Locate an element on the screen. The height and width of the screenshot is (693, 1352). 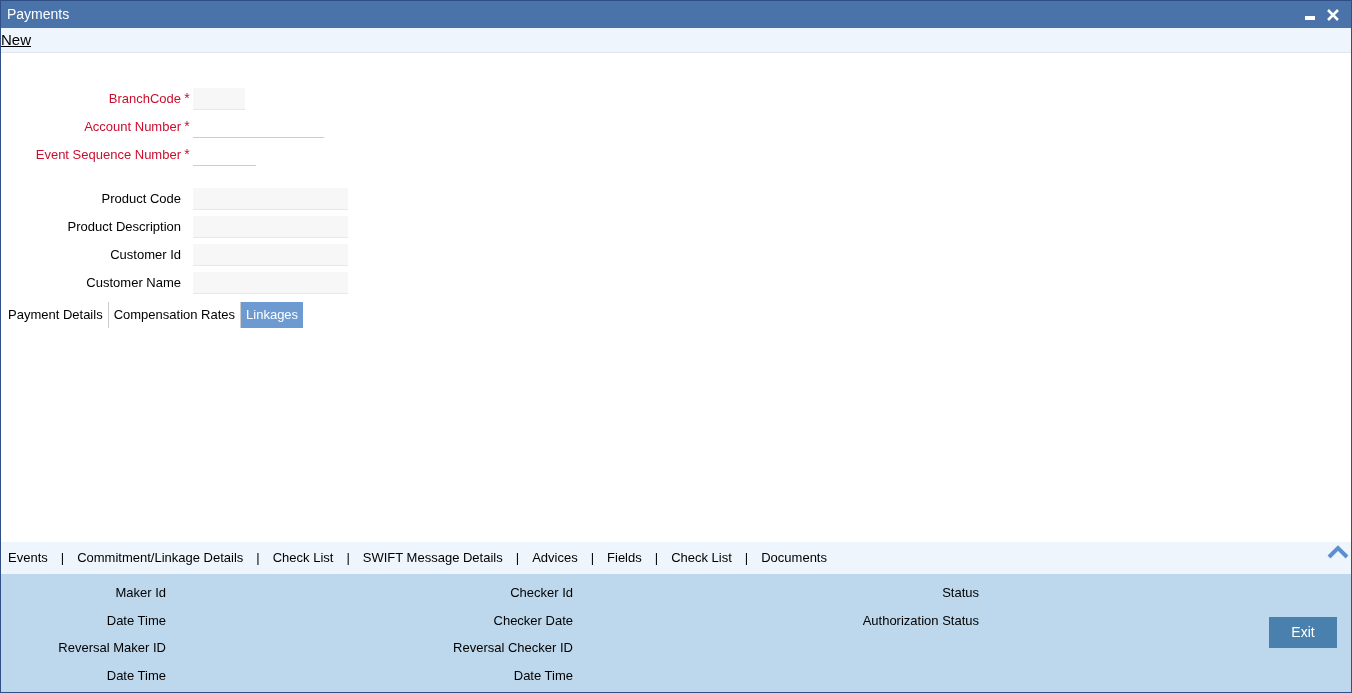
close-icon is located at coordinates (1333, 14).